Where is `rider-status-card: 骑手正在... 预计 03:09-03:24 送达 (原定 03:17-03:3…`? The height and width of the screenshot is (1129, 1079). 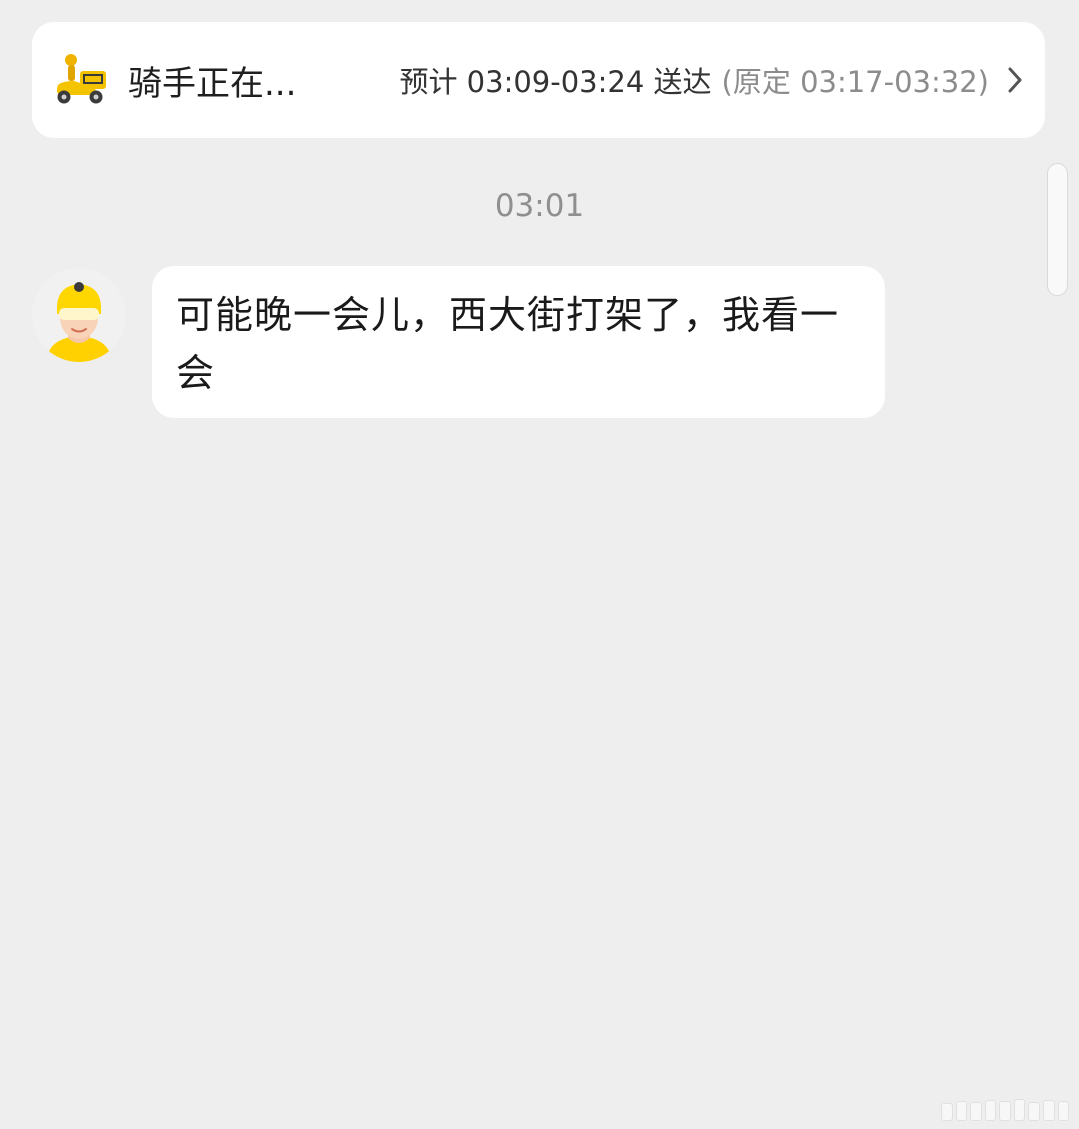 rider-status-card: 骑手正在... 预计 03:09-03:24 送达 (原定 03:17-03:3… is located at coordinates (538, 80).